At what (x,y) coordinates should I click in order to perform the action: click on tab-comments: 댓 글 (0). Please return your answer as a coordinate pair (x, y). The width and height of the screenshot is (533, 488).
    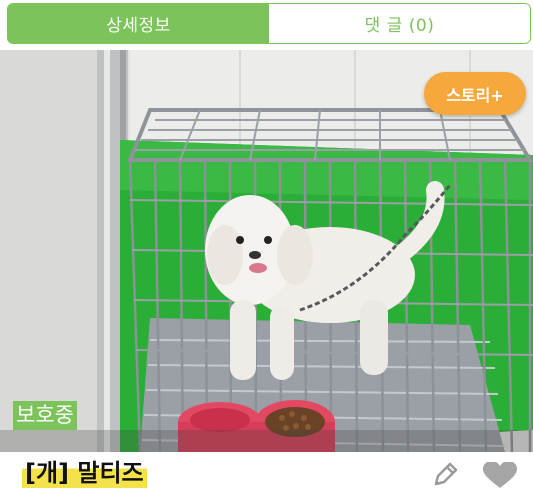
    Looking at the image, I should click on (399, 23).